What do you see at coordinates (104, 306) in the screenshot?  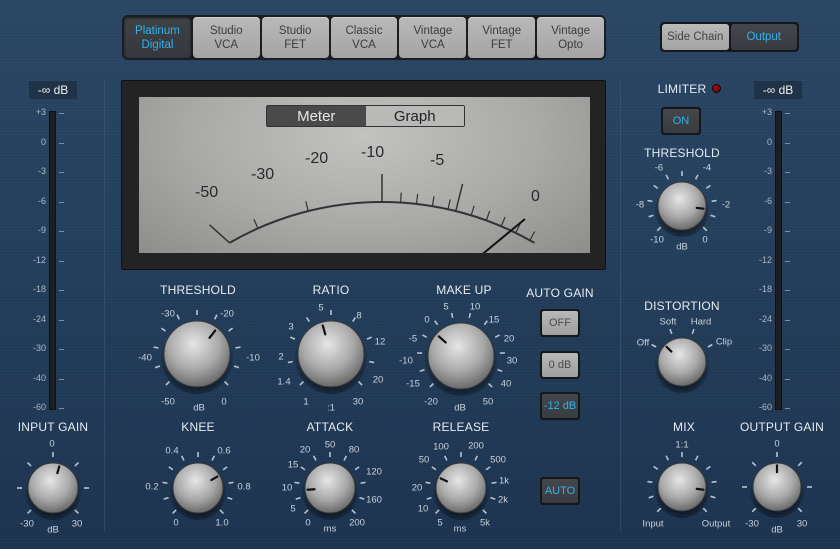 I see `left-divider` at bounding box center [104, 306].